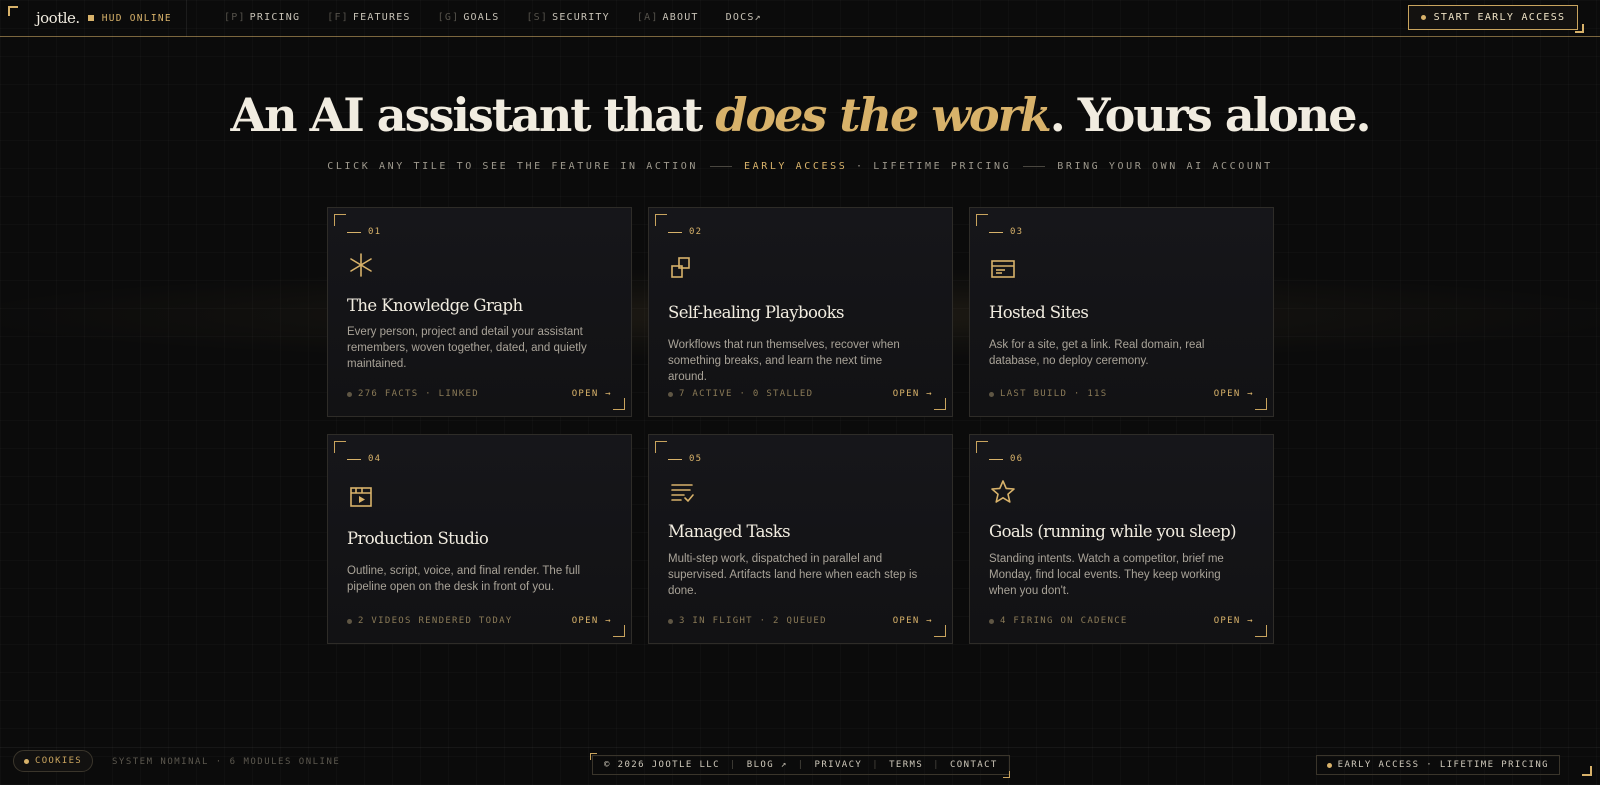  Describe the element at coordinates (1048, 394) in the screenshot. I see `card-status: LAST BUILD · 11S` at that location.